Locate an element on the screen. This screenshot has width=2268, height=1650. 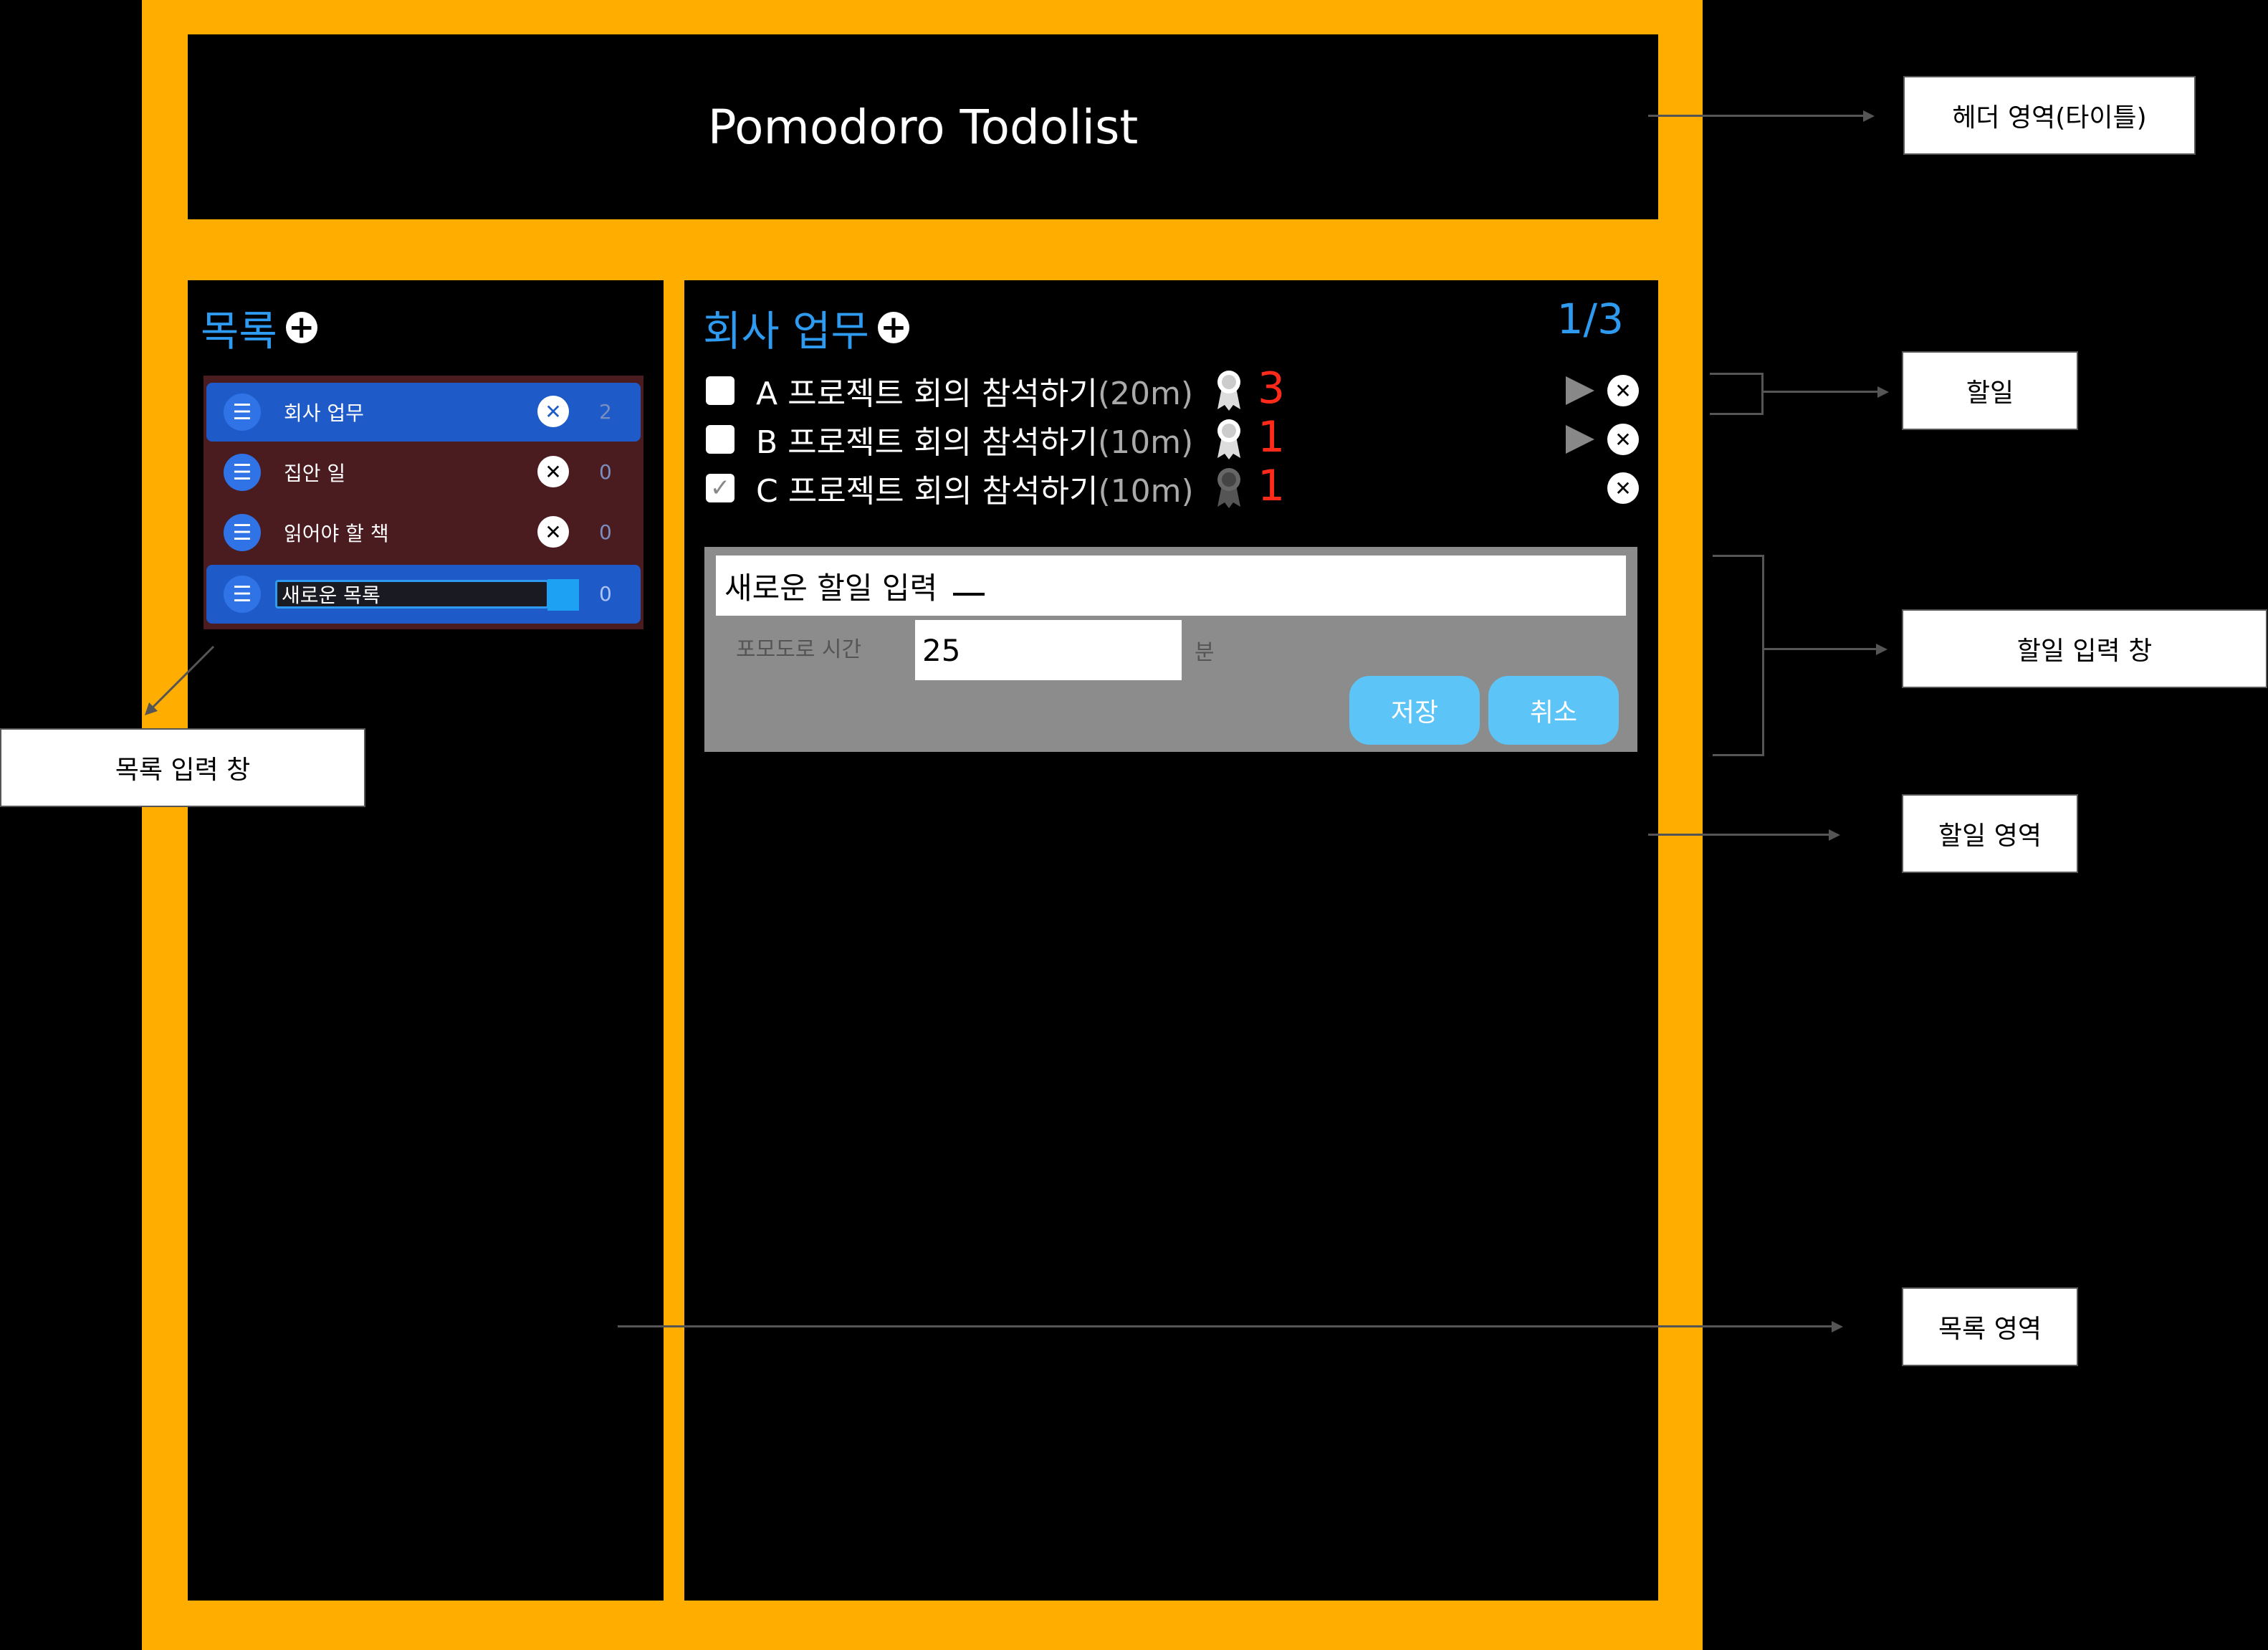
list-item-count: 2 is located at coordinates (605, 412).